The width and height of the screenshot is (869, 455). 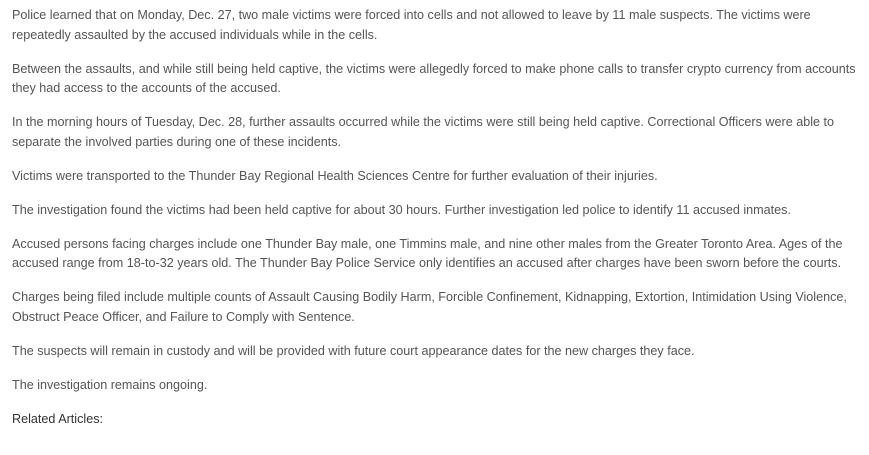 What do you see at coordinates (57, 418) in the screenshot?
I see `related-articles-heading: Related Articles:` at bounding box center [57, 418].